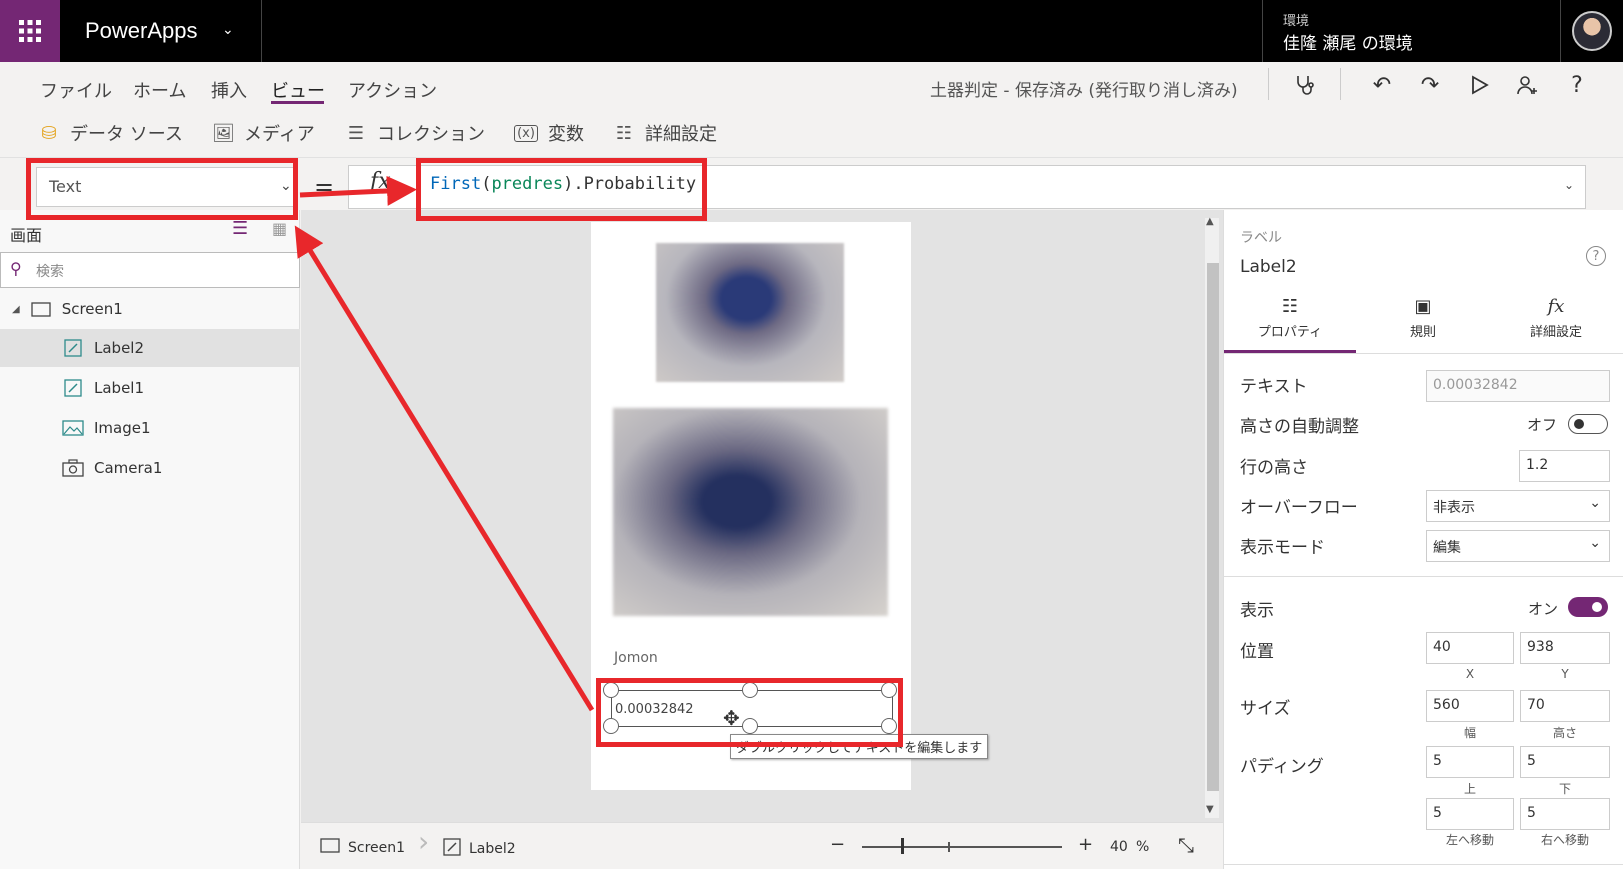 This screenshot has width=1623, height=869. Describe the element at coordinates (362, 847) in the screenshot. I see `breadcrumb-screen: Screen1` at that location.